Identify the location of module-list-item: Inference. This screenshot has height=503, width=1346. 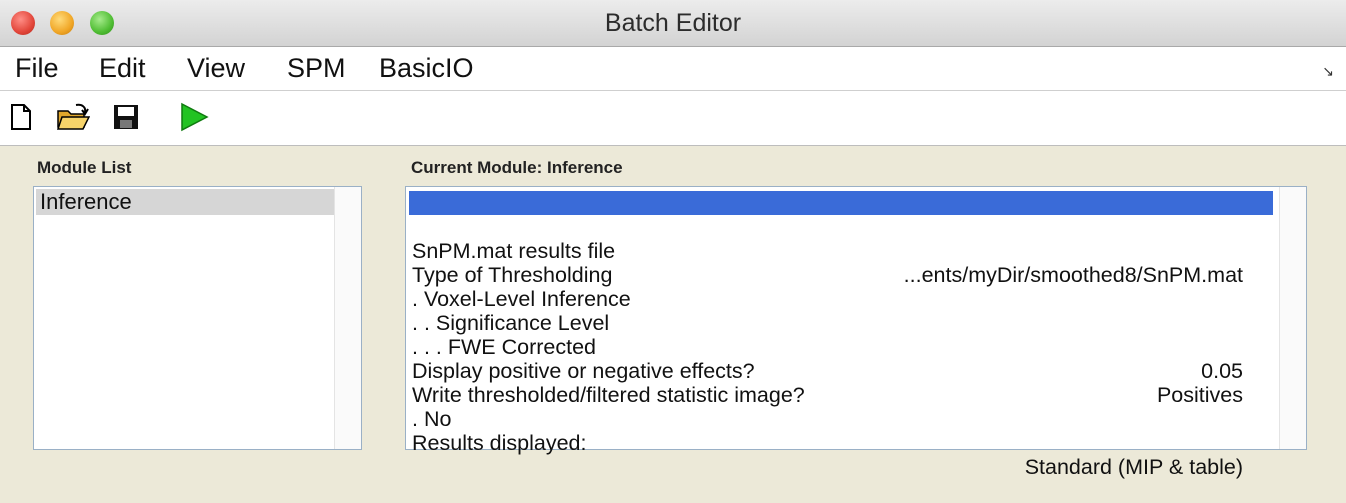
(185, 202).